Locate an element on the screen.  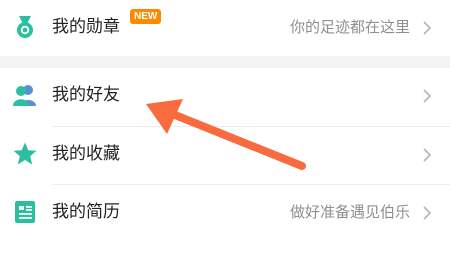
menu-item-label: 我的简历 is located at coordinates (86, 212).